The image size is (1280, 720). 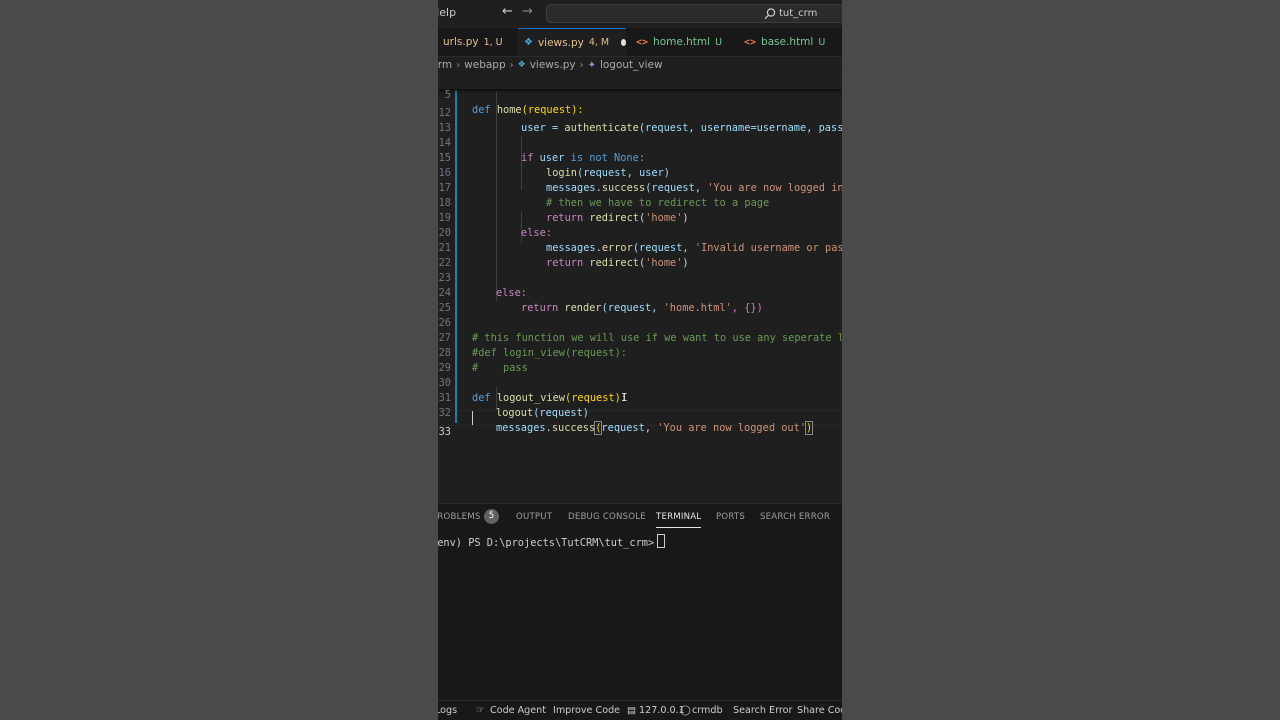 I want to click on status-share-code: Share Code, so click(x=819, y=710).